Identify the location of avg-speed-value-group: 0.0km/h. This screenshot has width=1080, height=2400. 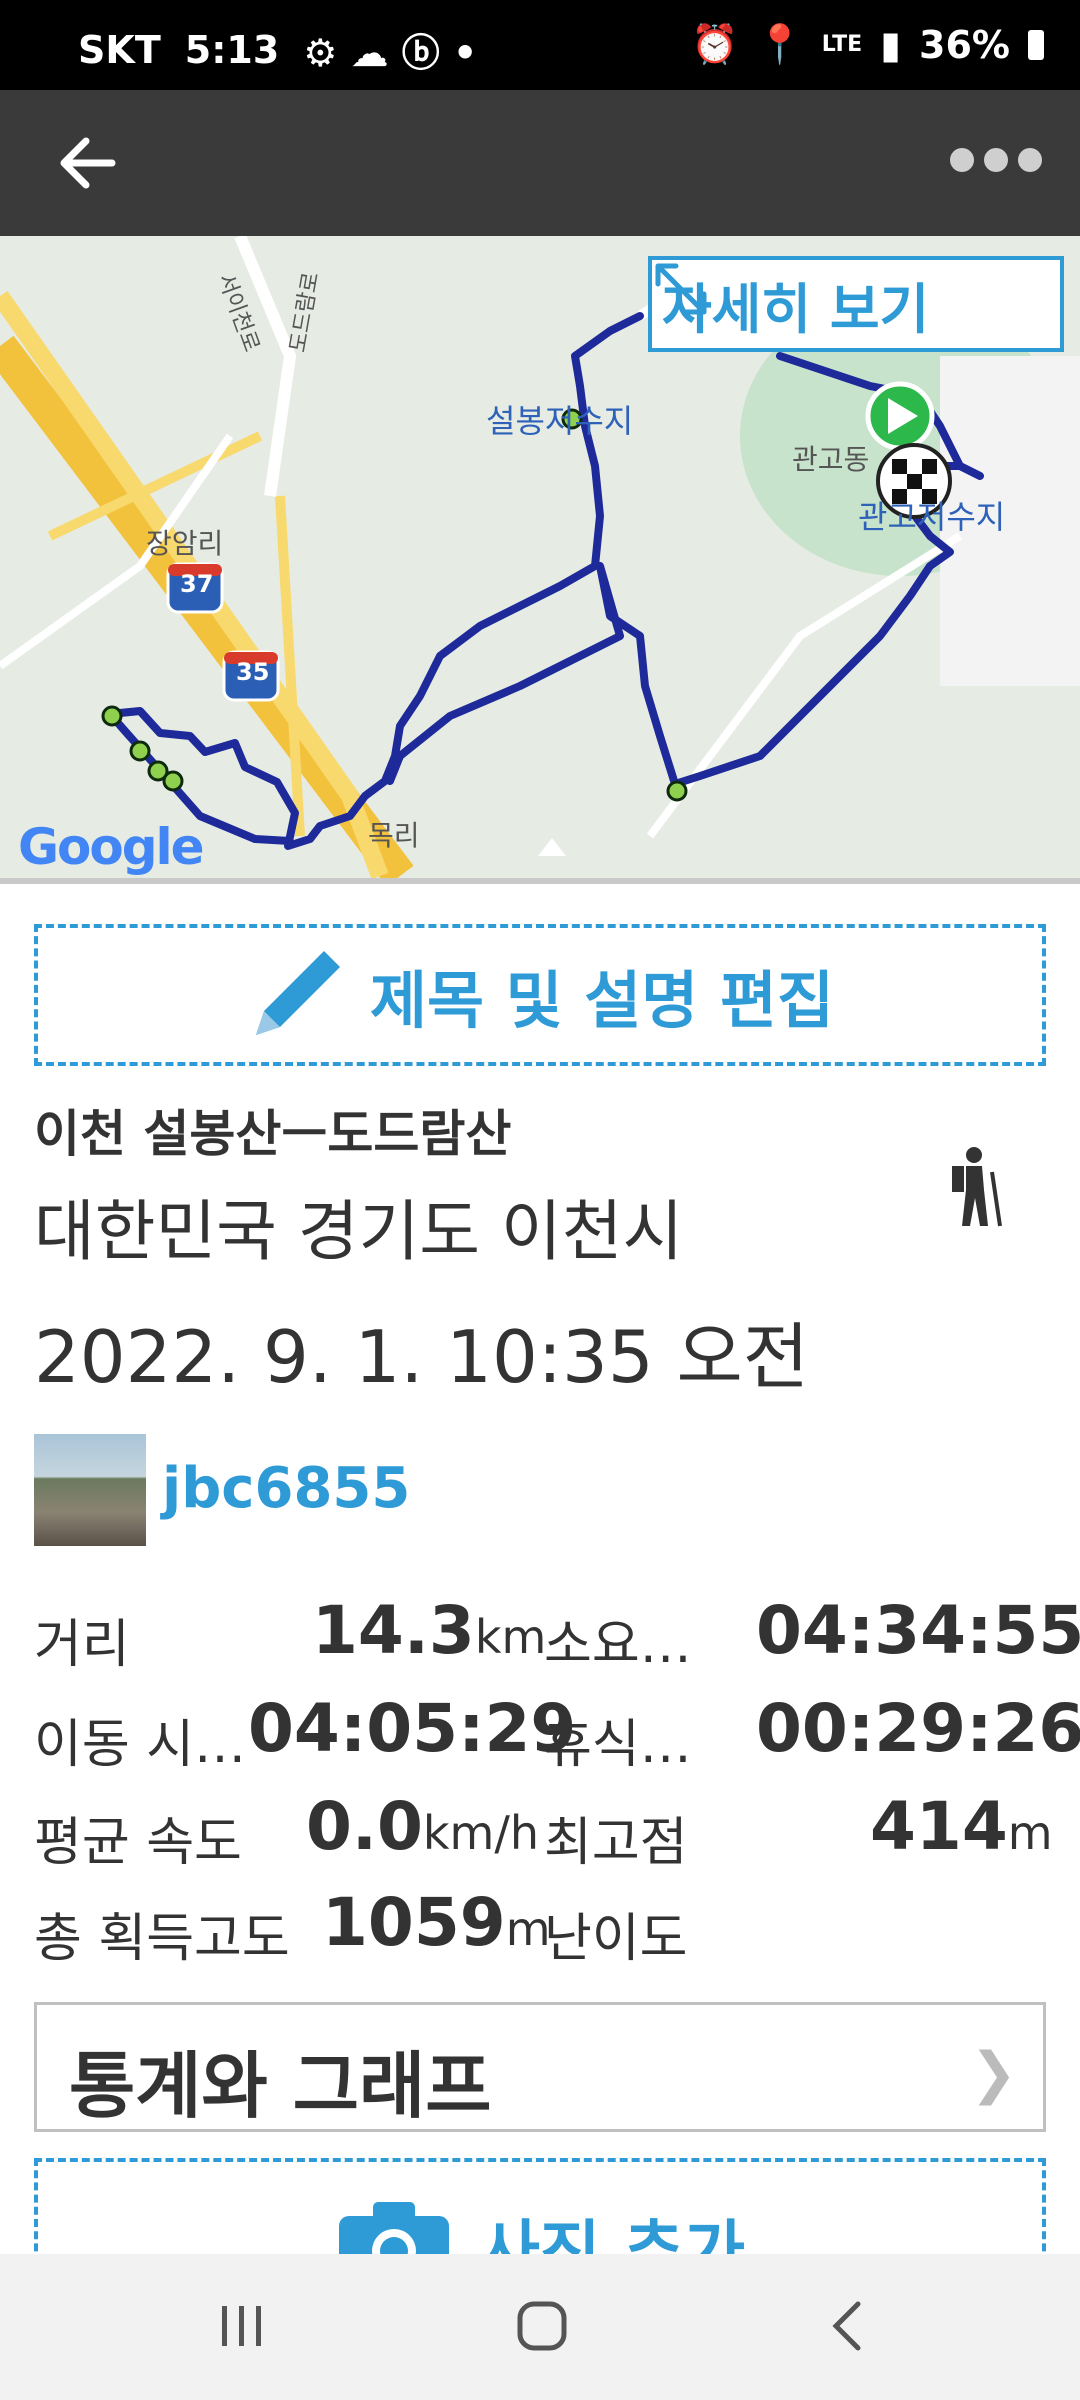
(422, 1826).